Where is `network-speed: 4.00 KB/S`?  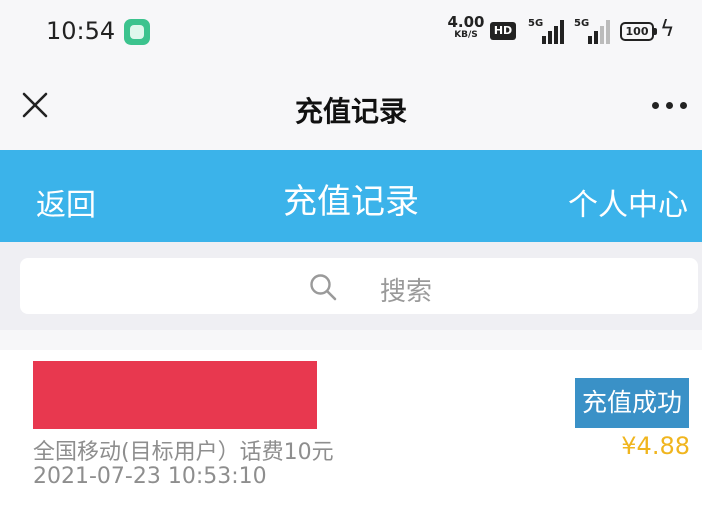 network-speed: 4.00 KB/S is located at coordinates (466, 27).